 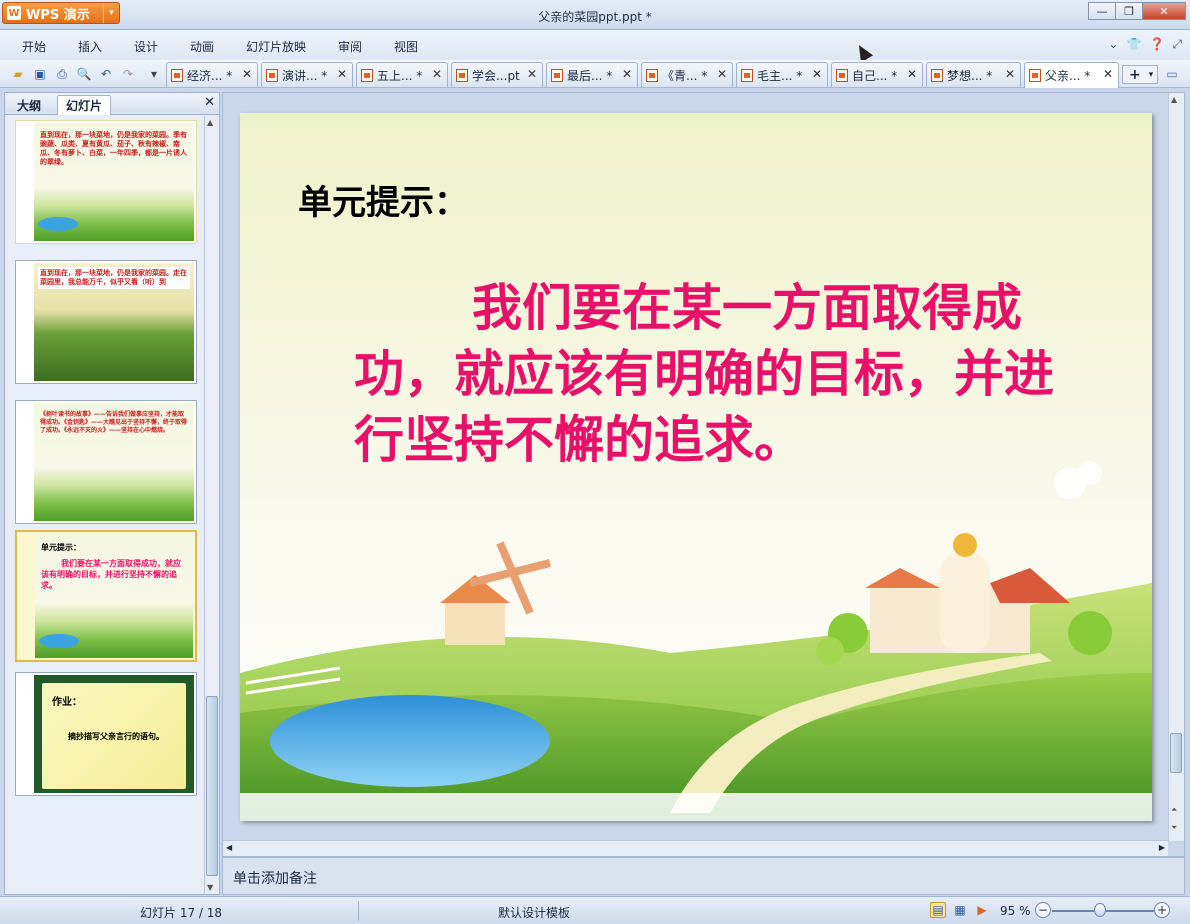 I want to click on menu-home: 开始, so click(x=34, y=46).